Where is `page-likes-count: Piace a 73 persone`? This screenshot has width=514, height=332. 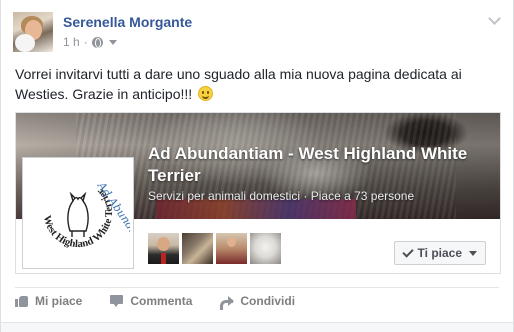
page-likes-count: Piace a 73 persone is located at coordinates (362, 196).